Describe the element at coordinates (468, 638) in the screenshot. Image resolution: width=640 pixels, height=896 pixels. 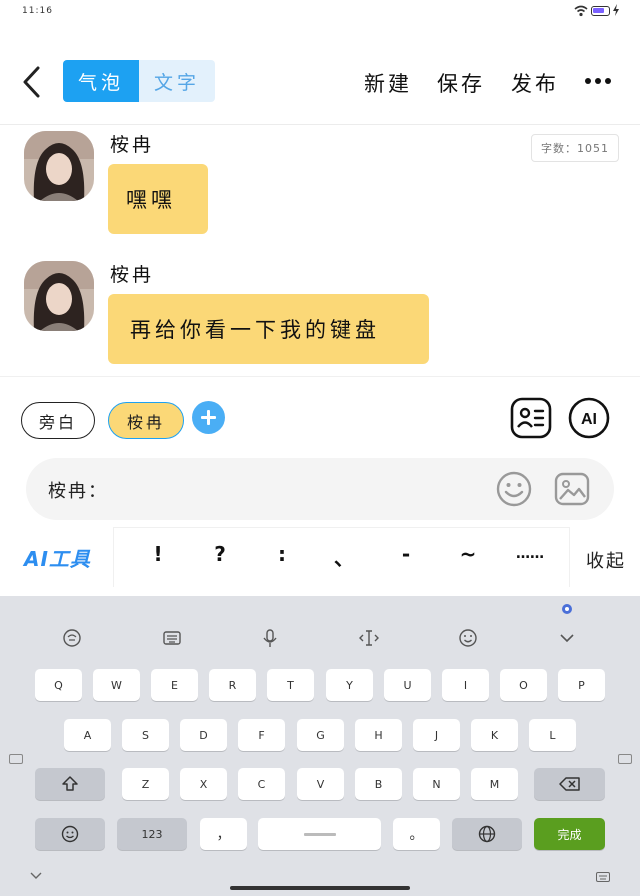
I see `emoji-panel-icon` at that location.